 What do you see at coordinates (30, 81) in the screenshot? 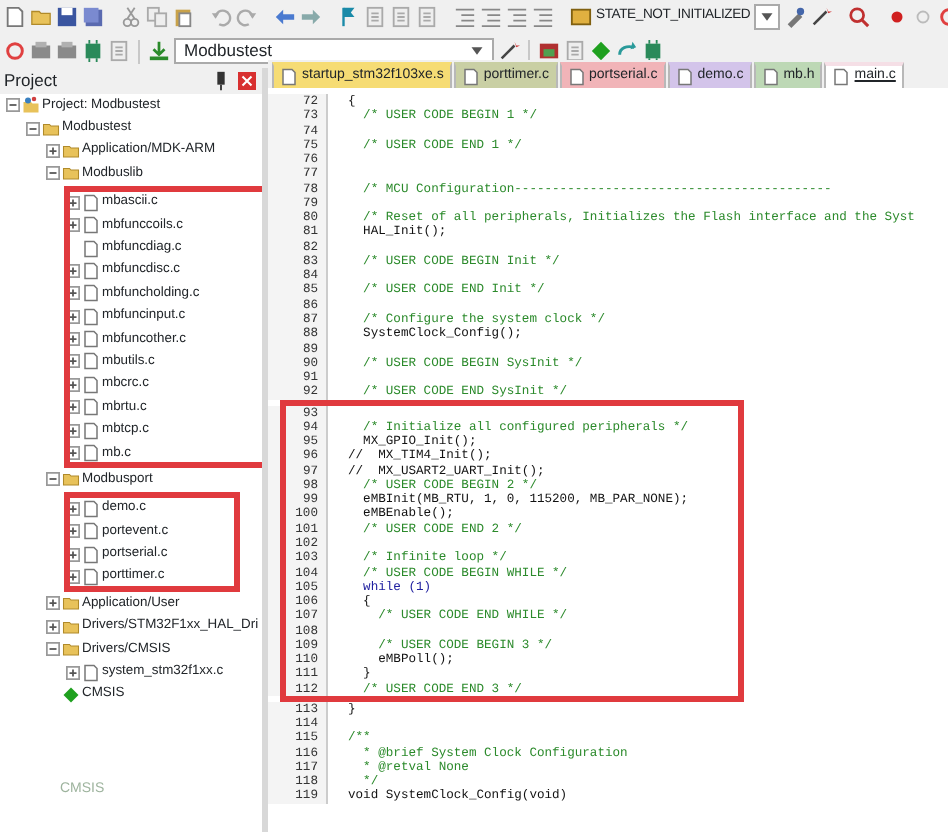
I see `panel-title: Project` at bounding box center [30, 81].